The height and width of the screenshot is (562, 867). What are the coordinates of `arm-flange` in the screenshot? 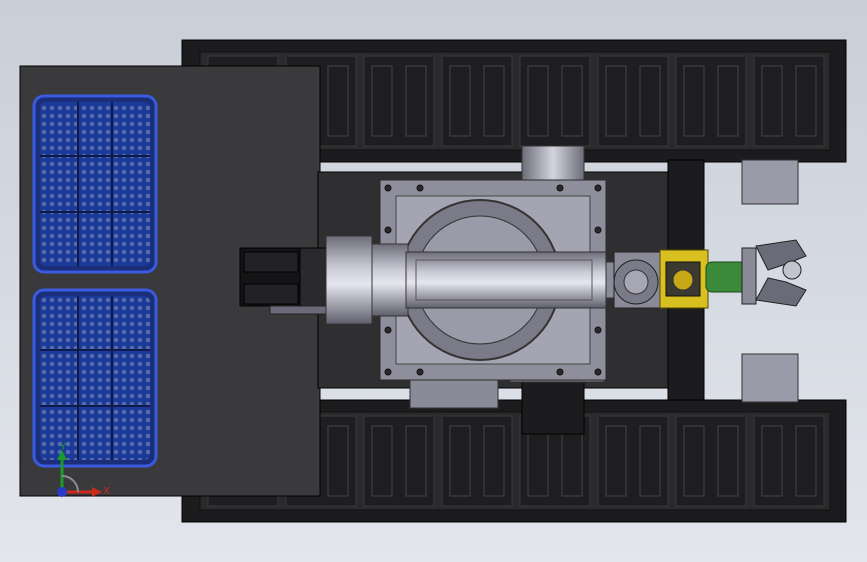 It's located at (367, 280).